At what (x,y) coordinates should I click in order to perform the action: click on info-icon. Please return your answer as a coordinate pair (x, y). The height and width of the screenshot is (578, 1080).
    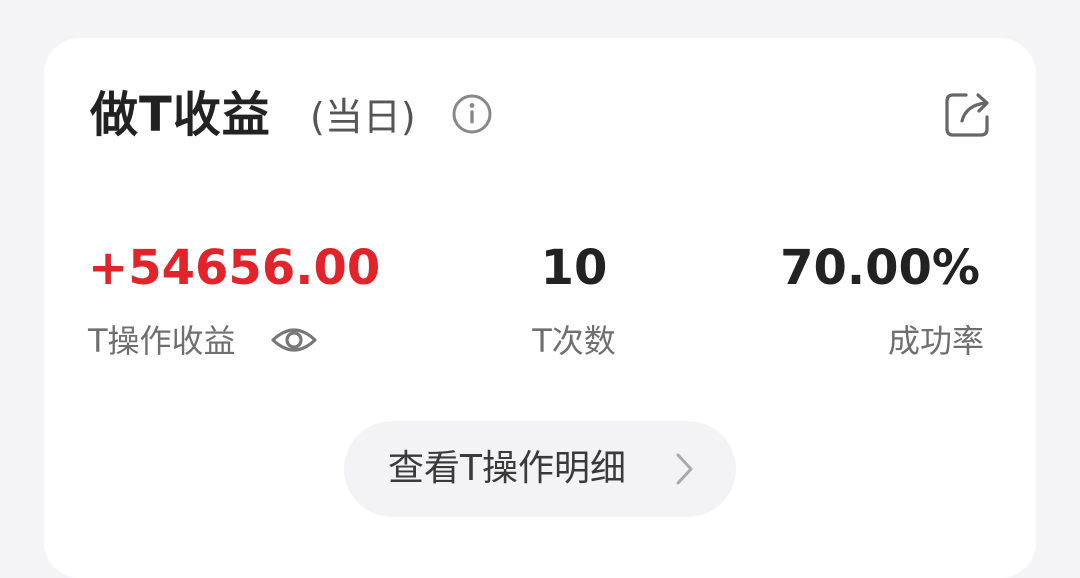
    Looking at the image, I should click on (472, 114).